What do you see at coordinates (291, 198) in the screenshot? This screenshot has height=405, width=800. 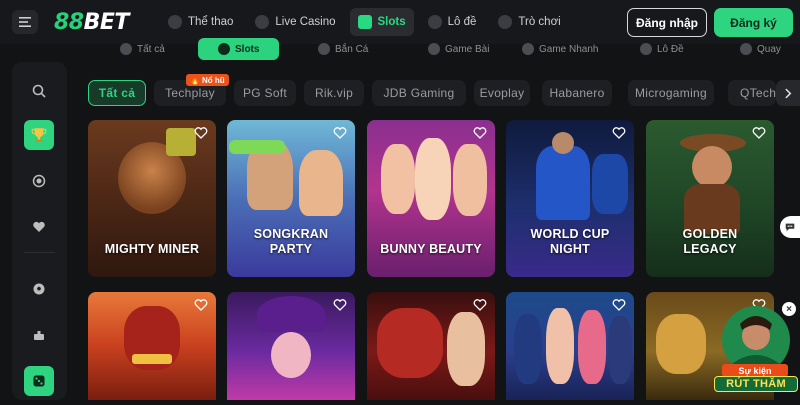 I see `game-card-songkran-party: SONGKRAN PARTY` at bounding box center [291, 198].